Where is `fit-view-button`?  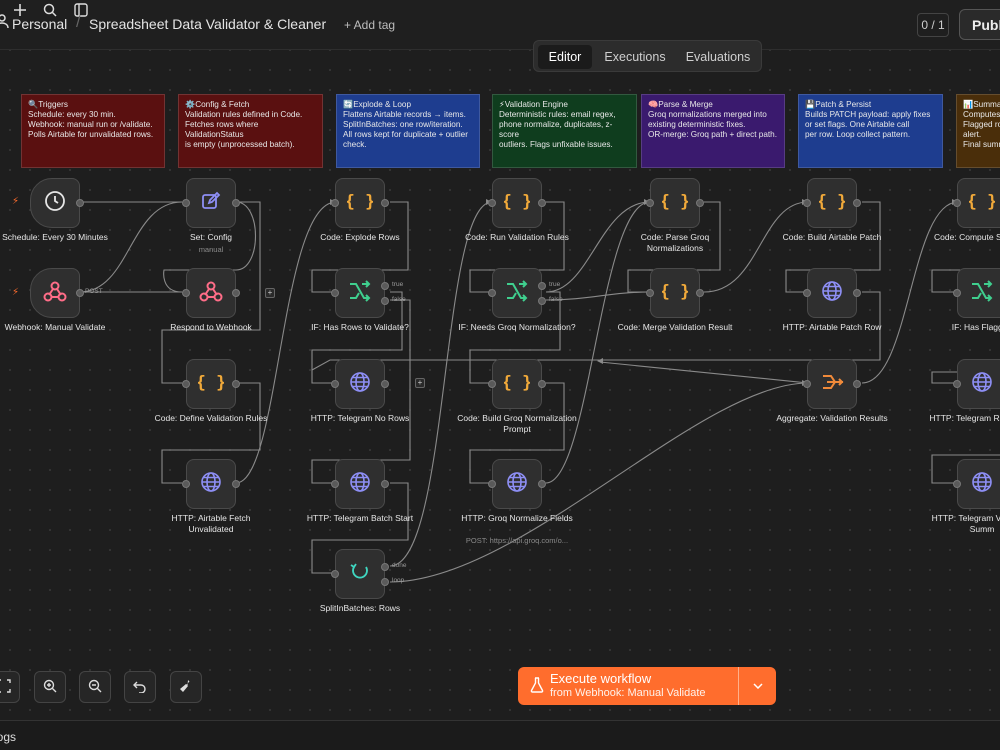 fit-view-button is located at coordinates (10, 687).